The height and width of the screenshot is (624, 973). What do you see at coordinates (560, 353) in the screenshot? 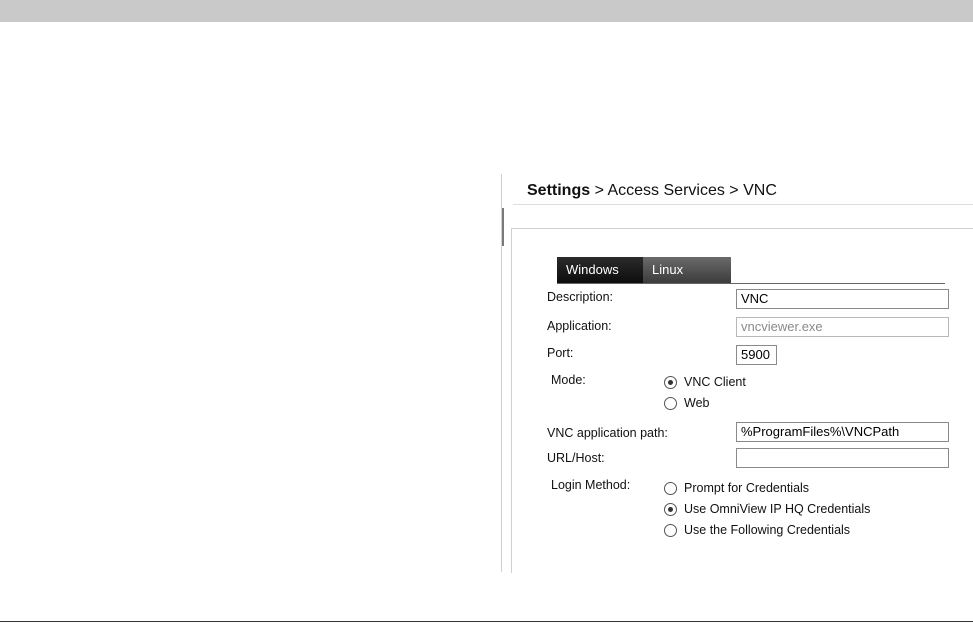
I see `port-label: Port:` at bounding box center [560, 353].